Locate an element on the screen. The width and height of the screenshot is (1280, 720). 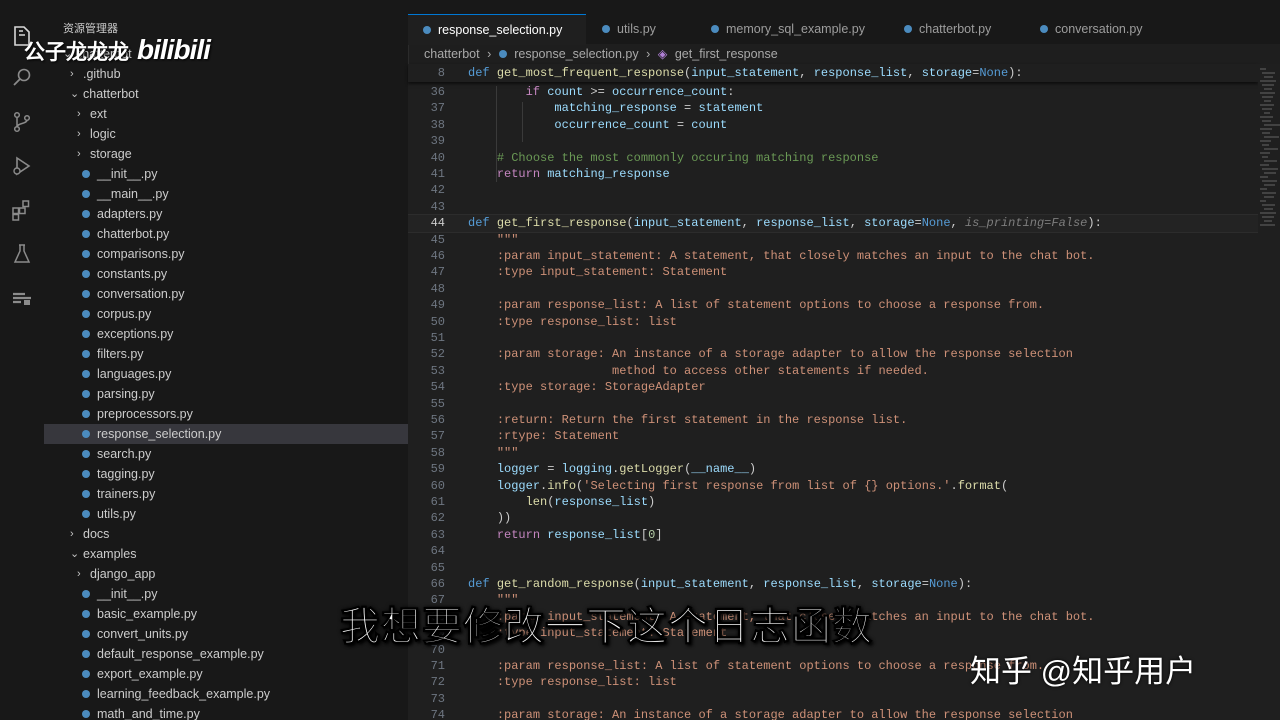
python-file-icon is located at coordinates (86, 654).